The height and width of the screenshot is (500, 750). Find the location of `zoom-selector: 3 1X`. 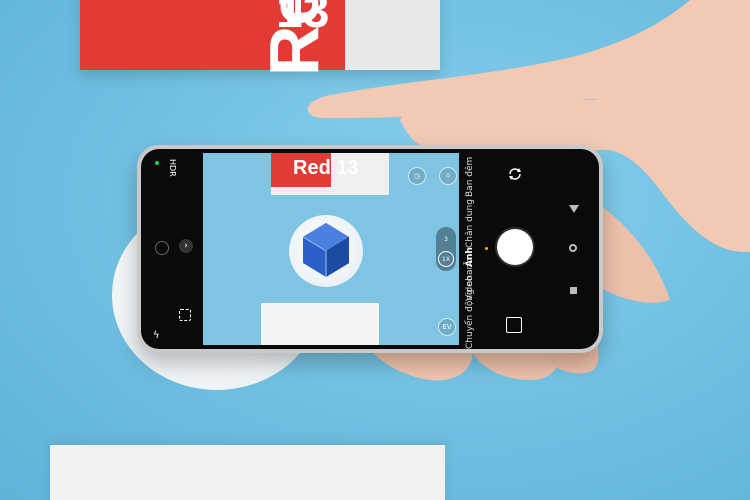

zoom-selector: 3 1X is located at coordinates (446, 249).